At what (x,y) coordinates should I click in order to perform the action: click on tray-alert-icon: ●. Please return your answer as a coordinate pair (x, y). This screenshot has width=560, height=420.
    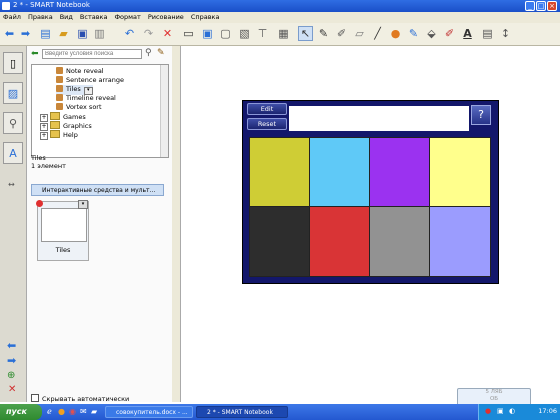
    Looking at the image, I should click on (488, 411).